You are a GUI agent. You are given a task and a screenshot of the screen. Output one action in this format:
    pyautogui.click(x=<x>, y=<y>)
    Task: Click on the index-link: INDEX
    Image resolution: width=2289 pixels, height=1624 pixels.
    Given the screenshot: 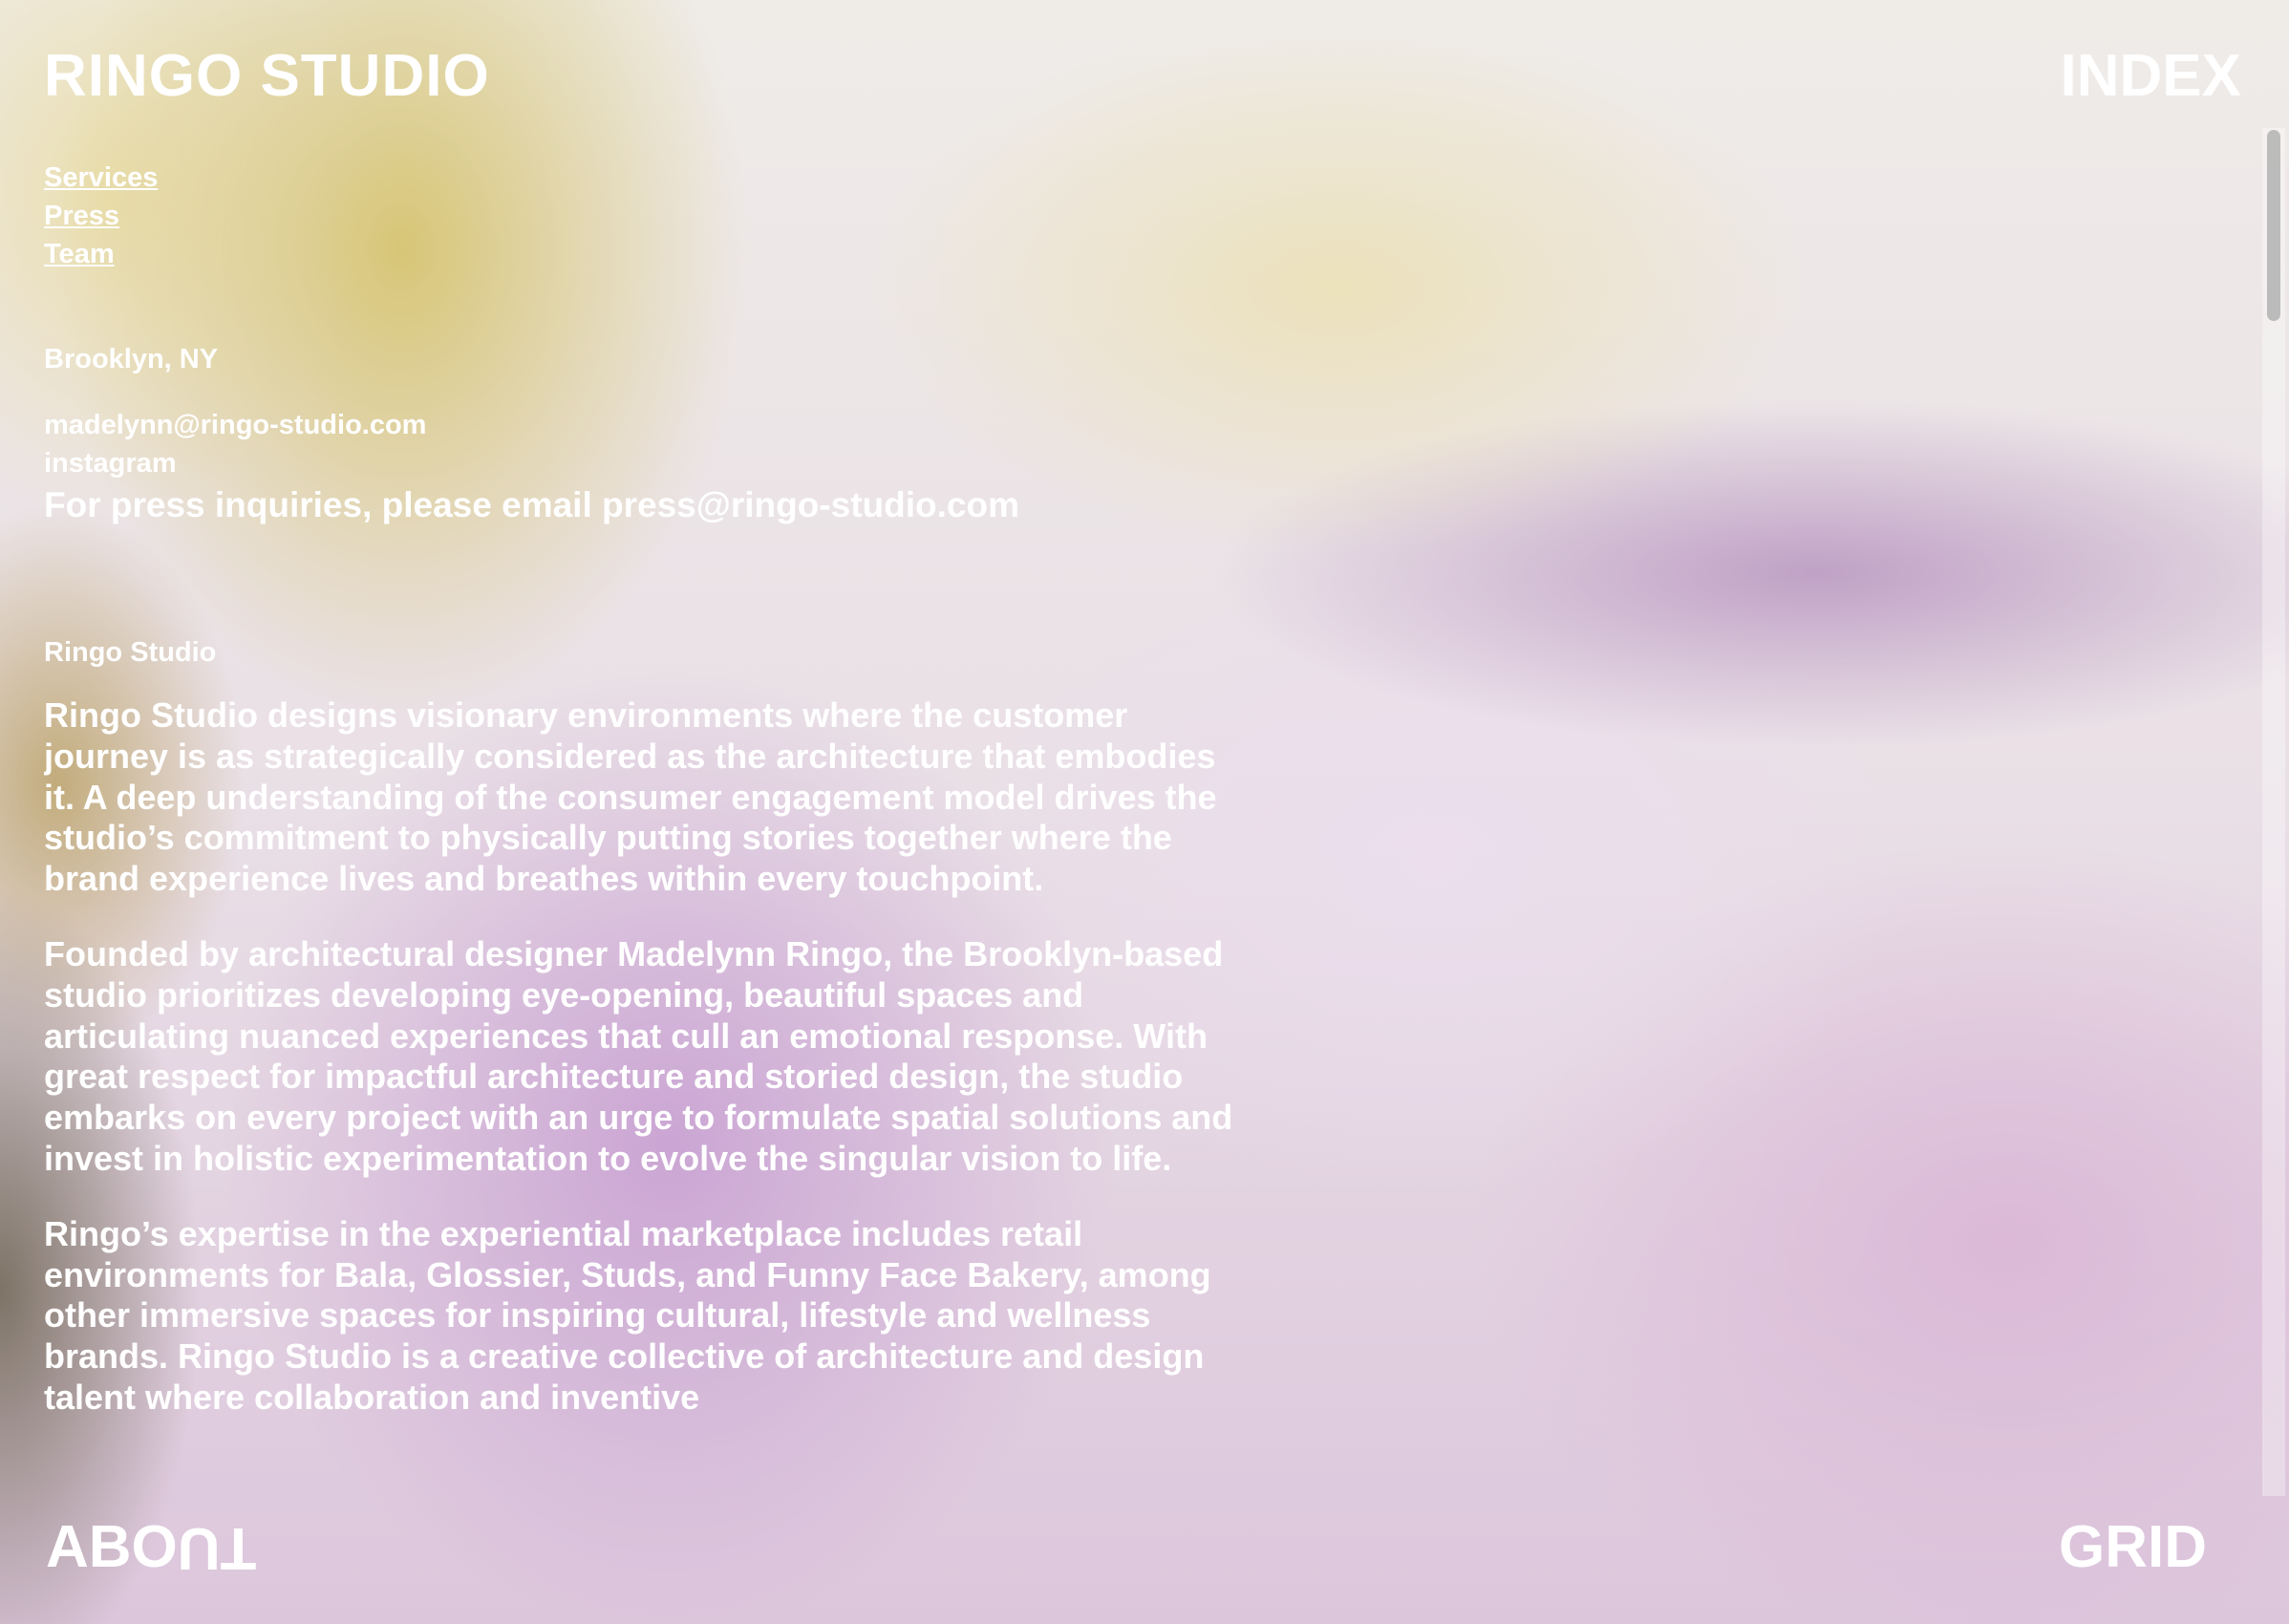 What is the action you would take?
    pyautogui.click(x=2151, y=77)
    